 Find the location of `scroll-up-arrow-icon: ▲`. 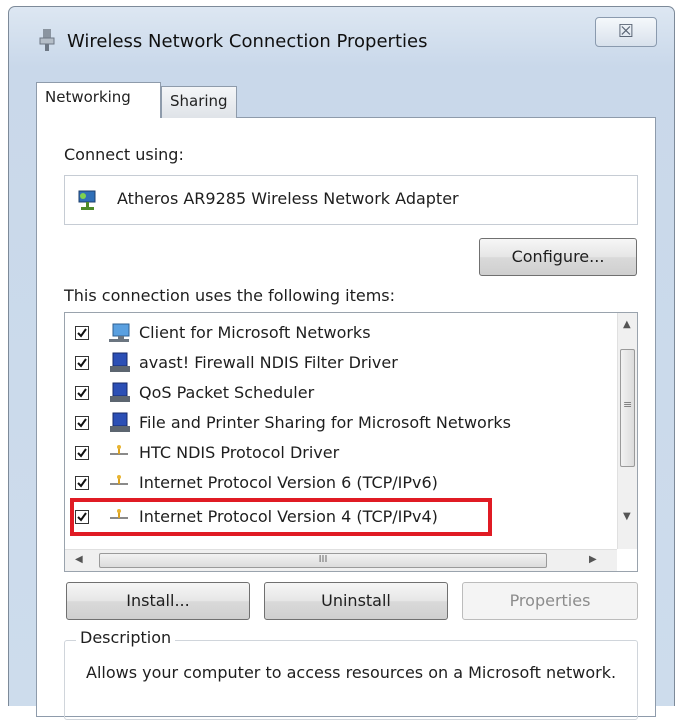

scroll-up-arrow-icon: ▲ is located at coordinates (627, 324).